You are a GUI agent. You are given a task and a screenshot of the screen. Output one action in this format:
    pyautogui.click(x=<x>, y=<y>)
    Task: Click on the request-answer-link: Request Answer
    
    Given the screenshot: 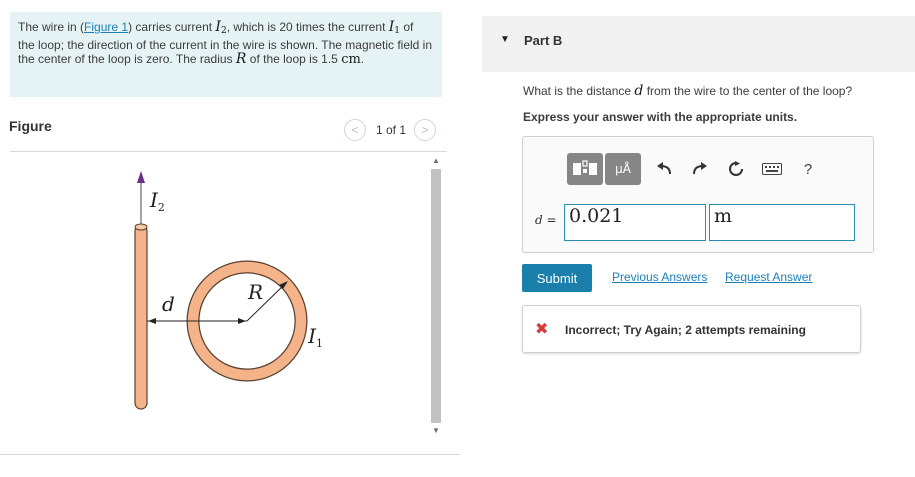 What is the action you would take?
    pyautogui.click(x=768, y=277)
    